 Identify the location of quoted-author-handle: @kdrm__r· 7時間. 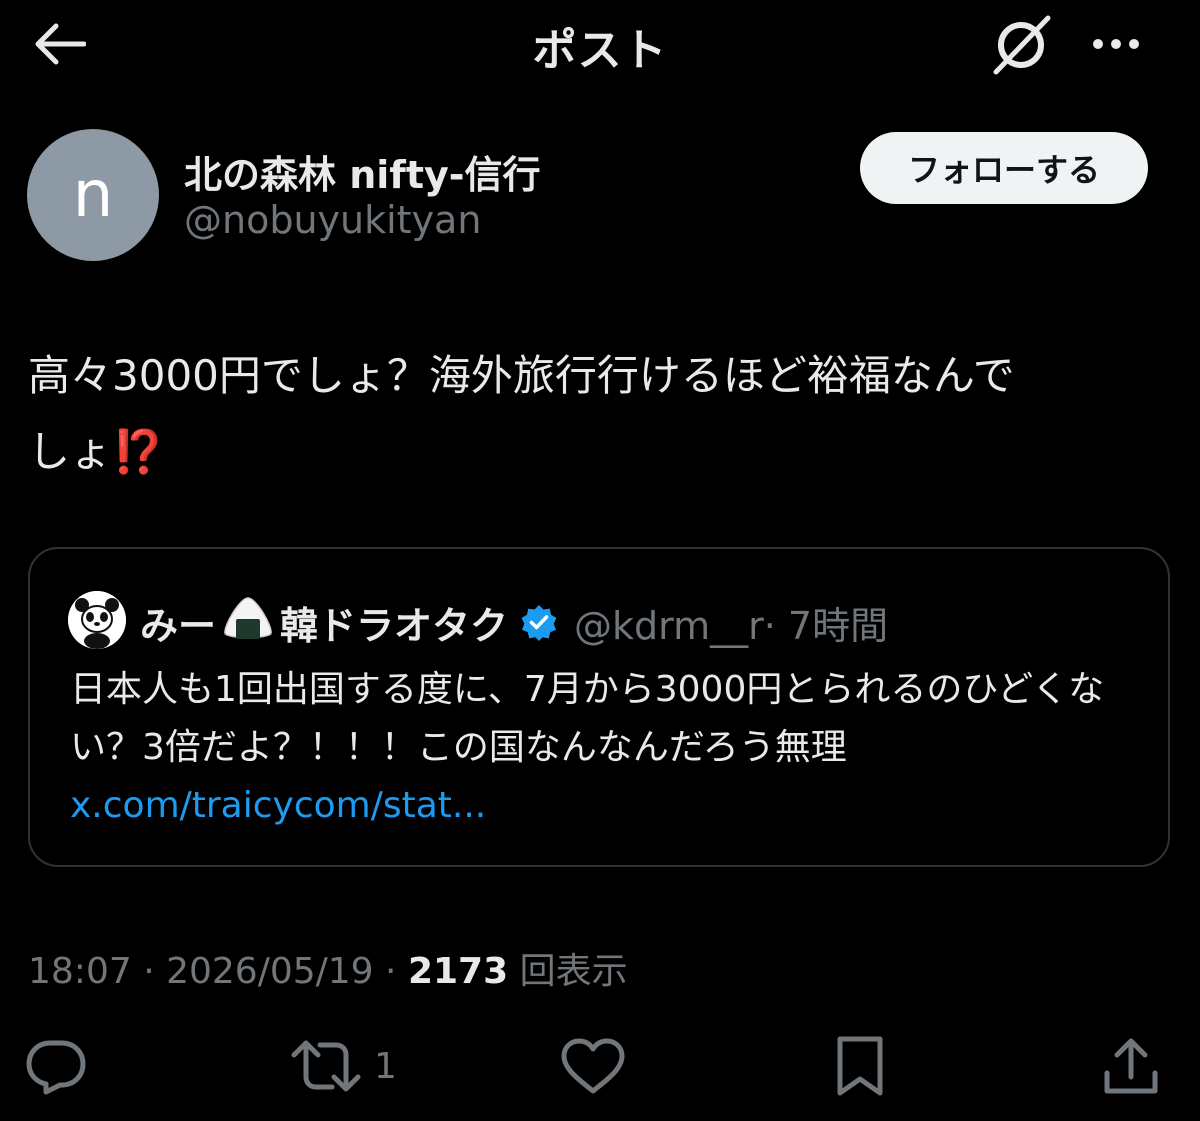
(731, 622).